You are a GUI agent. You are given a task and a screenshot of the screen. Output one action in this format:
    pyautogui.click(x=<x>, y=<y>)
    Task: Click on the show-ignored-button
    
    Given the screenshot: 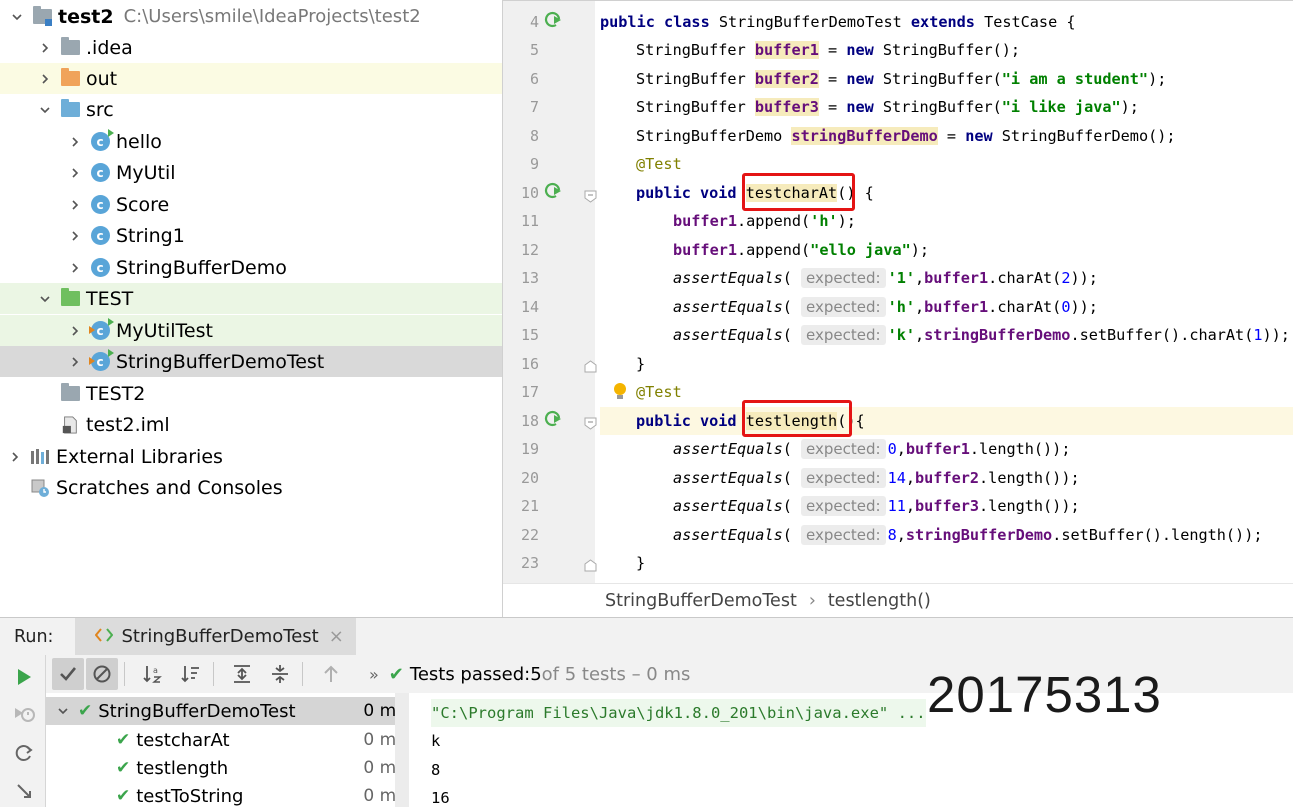 What is the action you would take?
    pyautogui.click(x=102, y=674)
    